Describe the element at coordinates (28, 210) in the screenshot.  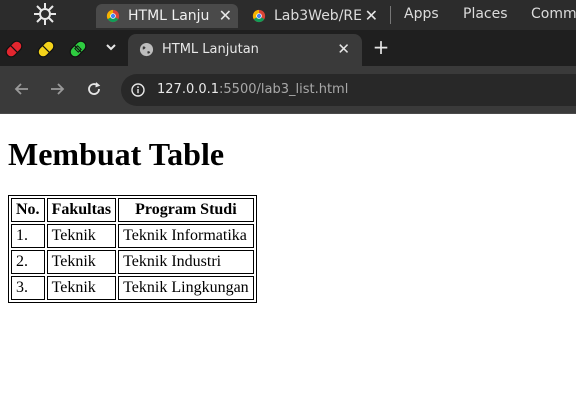
I see `header-no: No.` at that location.